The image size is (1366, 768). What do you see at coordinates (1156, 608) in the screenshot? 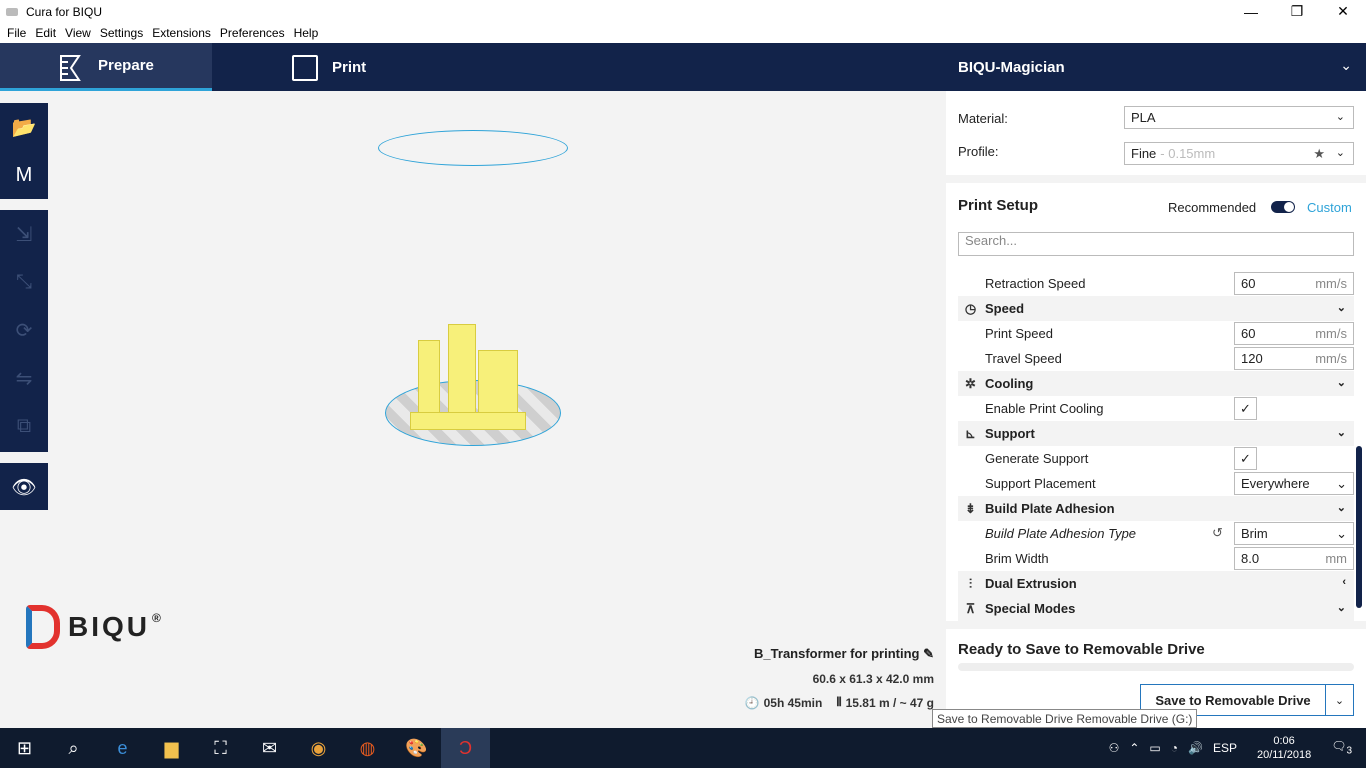
I see `category-special-modes: ⊼ Special Modes ⌄` at bounding box center [1156, 608].